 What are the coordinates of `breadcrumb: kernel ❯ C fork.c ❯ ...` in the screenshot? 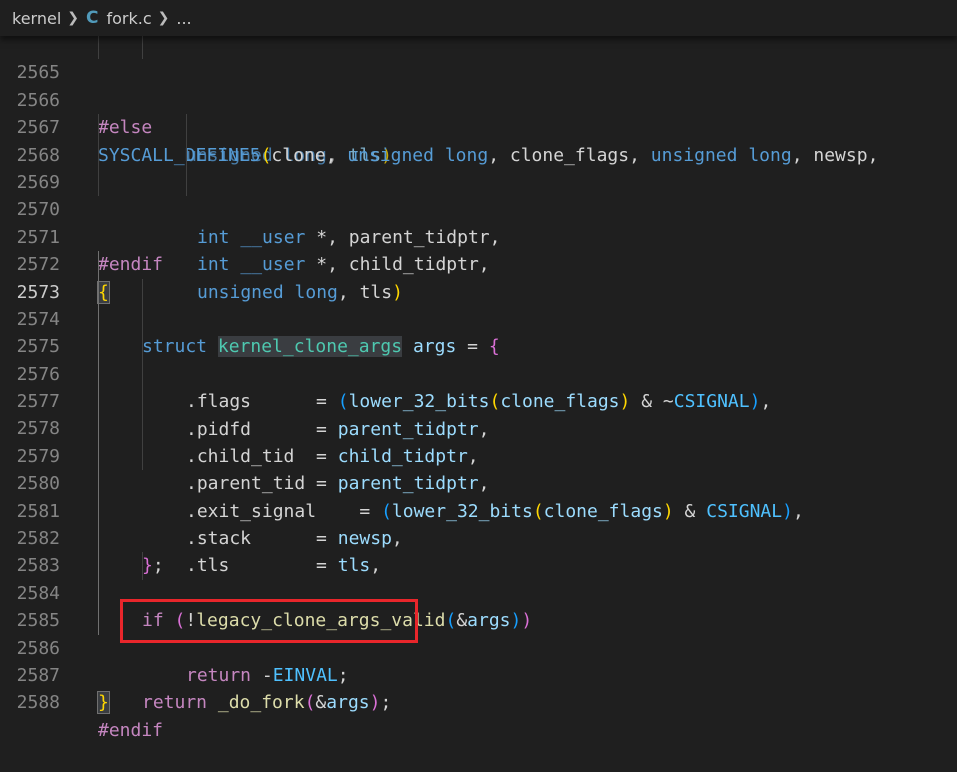 It's located at (478, 18).